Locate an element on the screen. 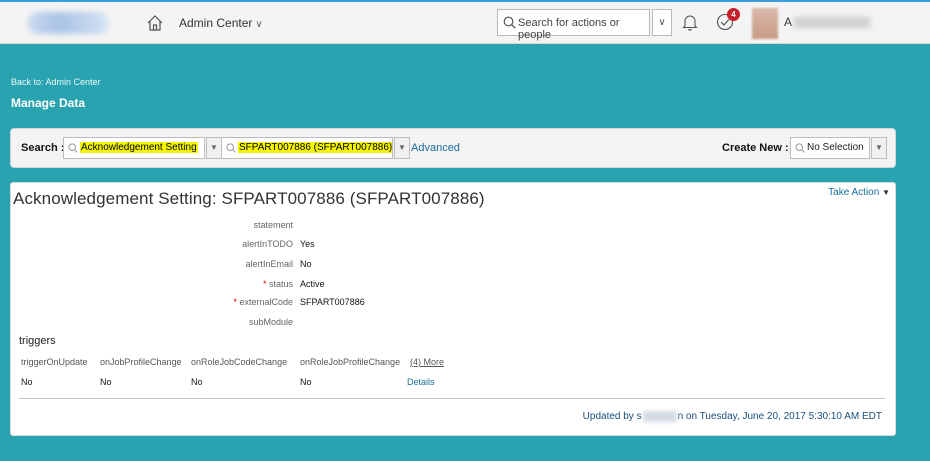 The image size is (930, 461). chevron-down-icon: ∨ is located at coordinates (259, 24).